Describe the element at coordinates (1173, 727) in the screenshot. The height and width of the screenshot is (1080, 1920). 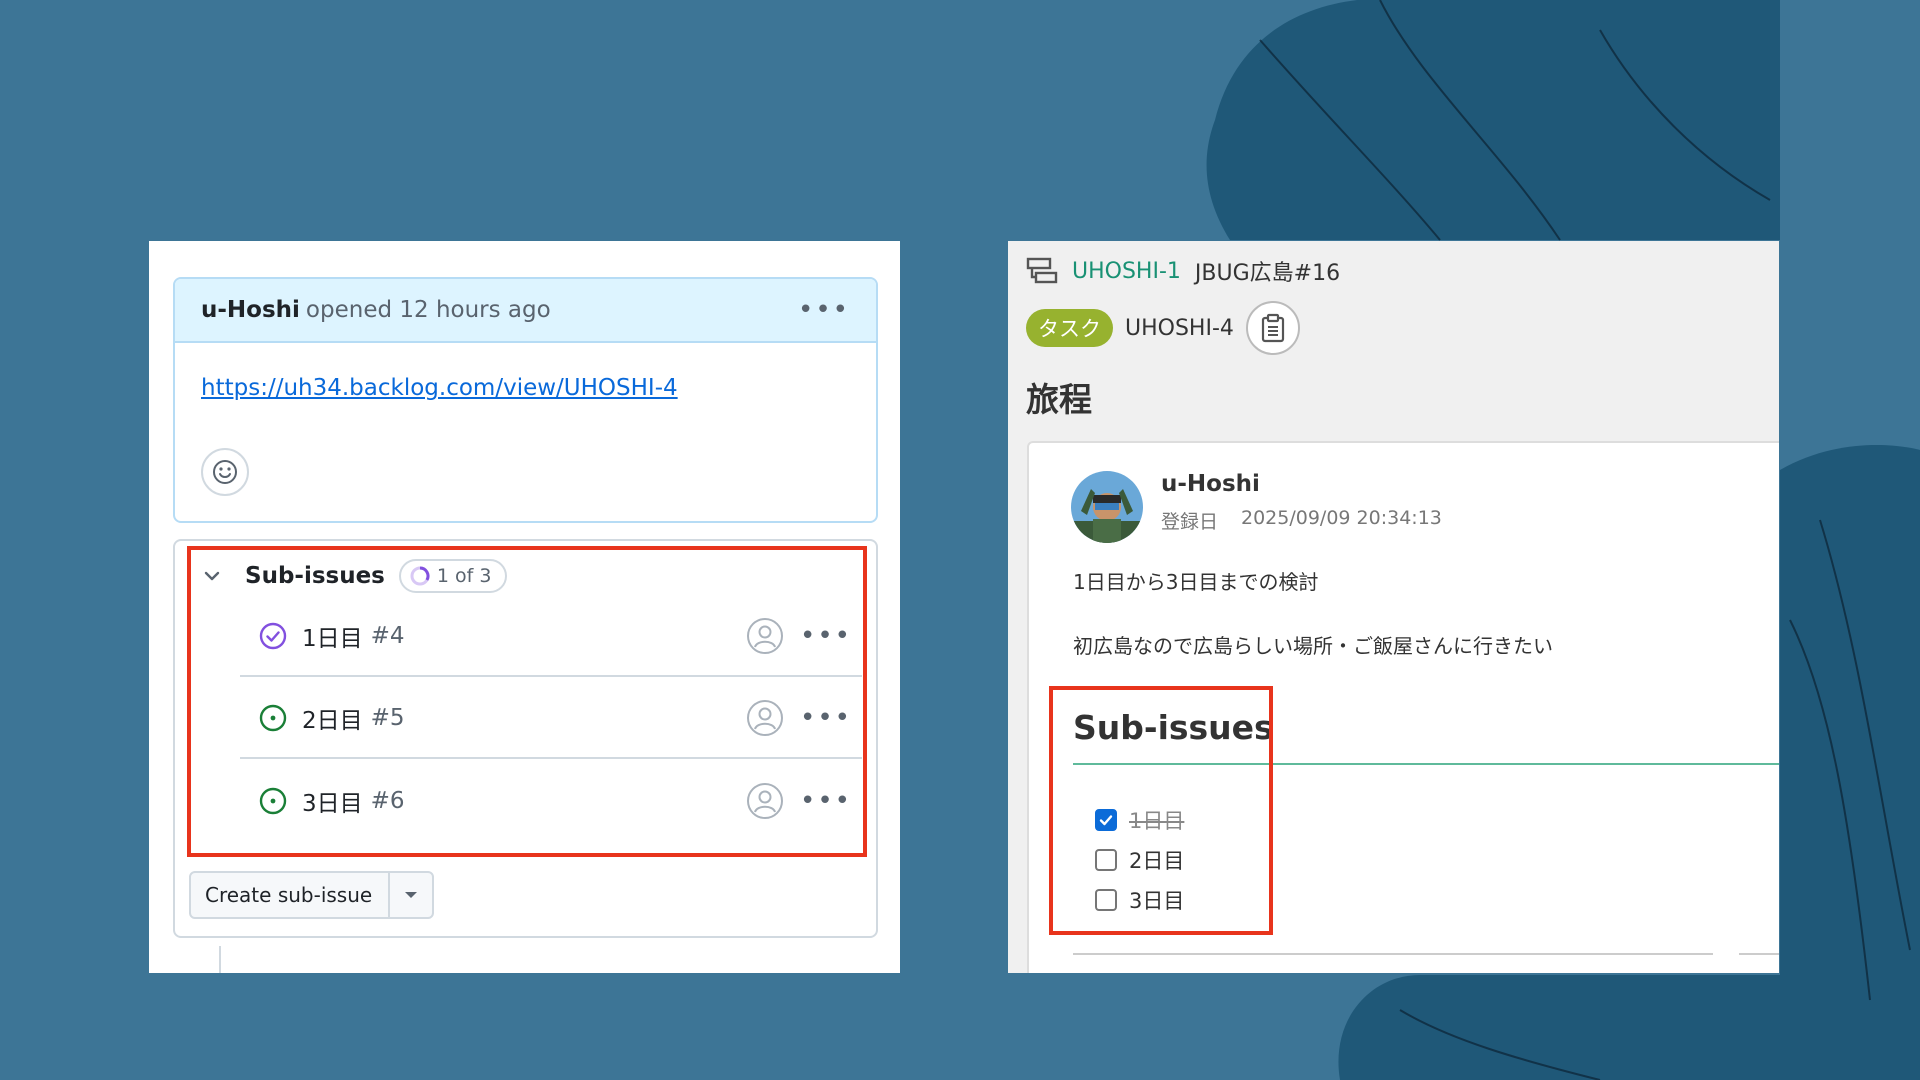
I see `backlog-sub-issues-title: Sub-issues` at that location.